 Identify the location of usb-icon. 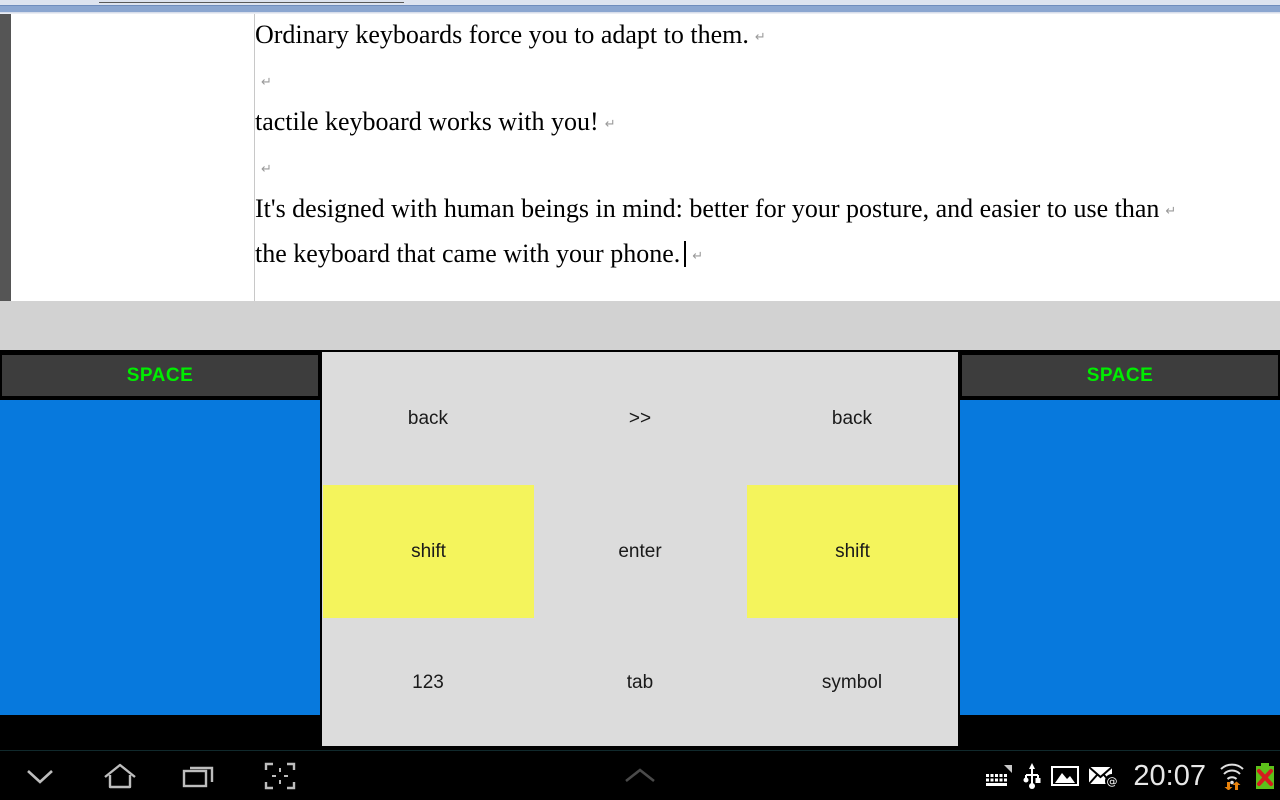
(1032, 776).